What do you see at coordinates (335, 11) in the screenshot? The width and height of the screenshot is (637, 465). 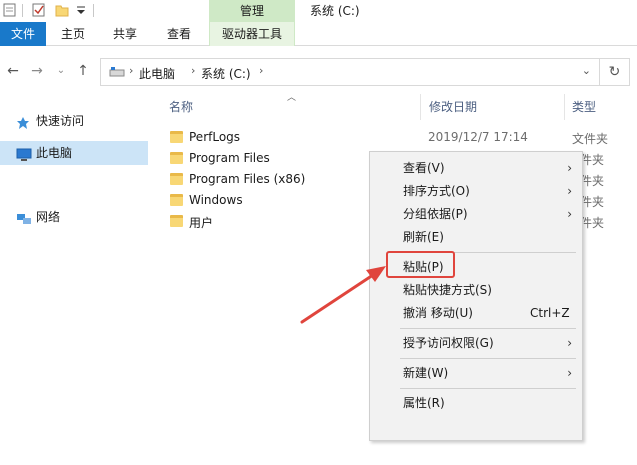 I see `window-title: 系统 (C:)` at bounding box center [335, 11].